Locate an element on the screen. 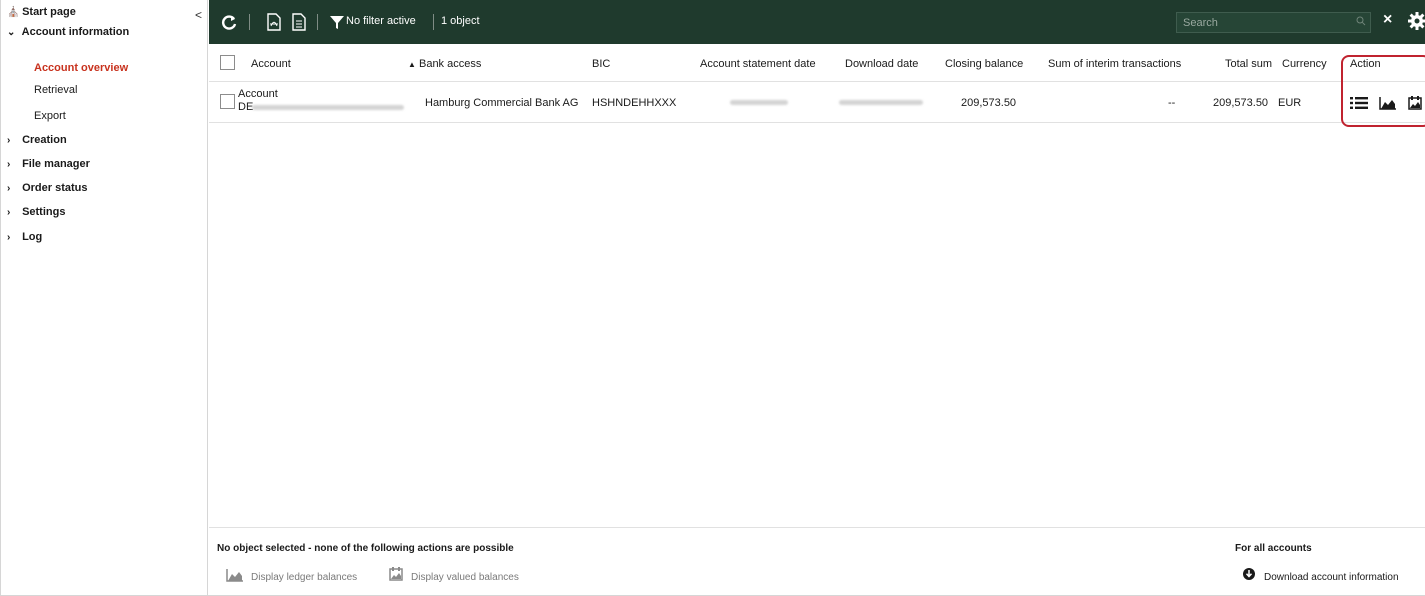  sidebar-item-label: Start page is located at coordinates (49, 12).